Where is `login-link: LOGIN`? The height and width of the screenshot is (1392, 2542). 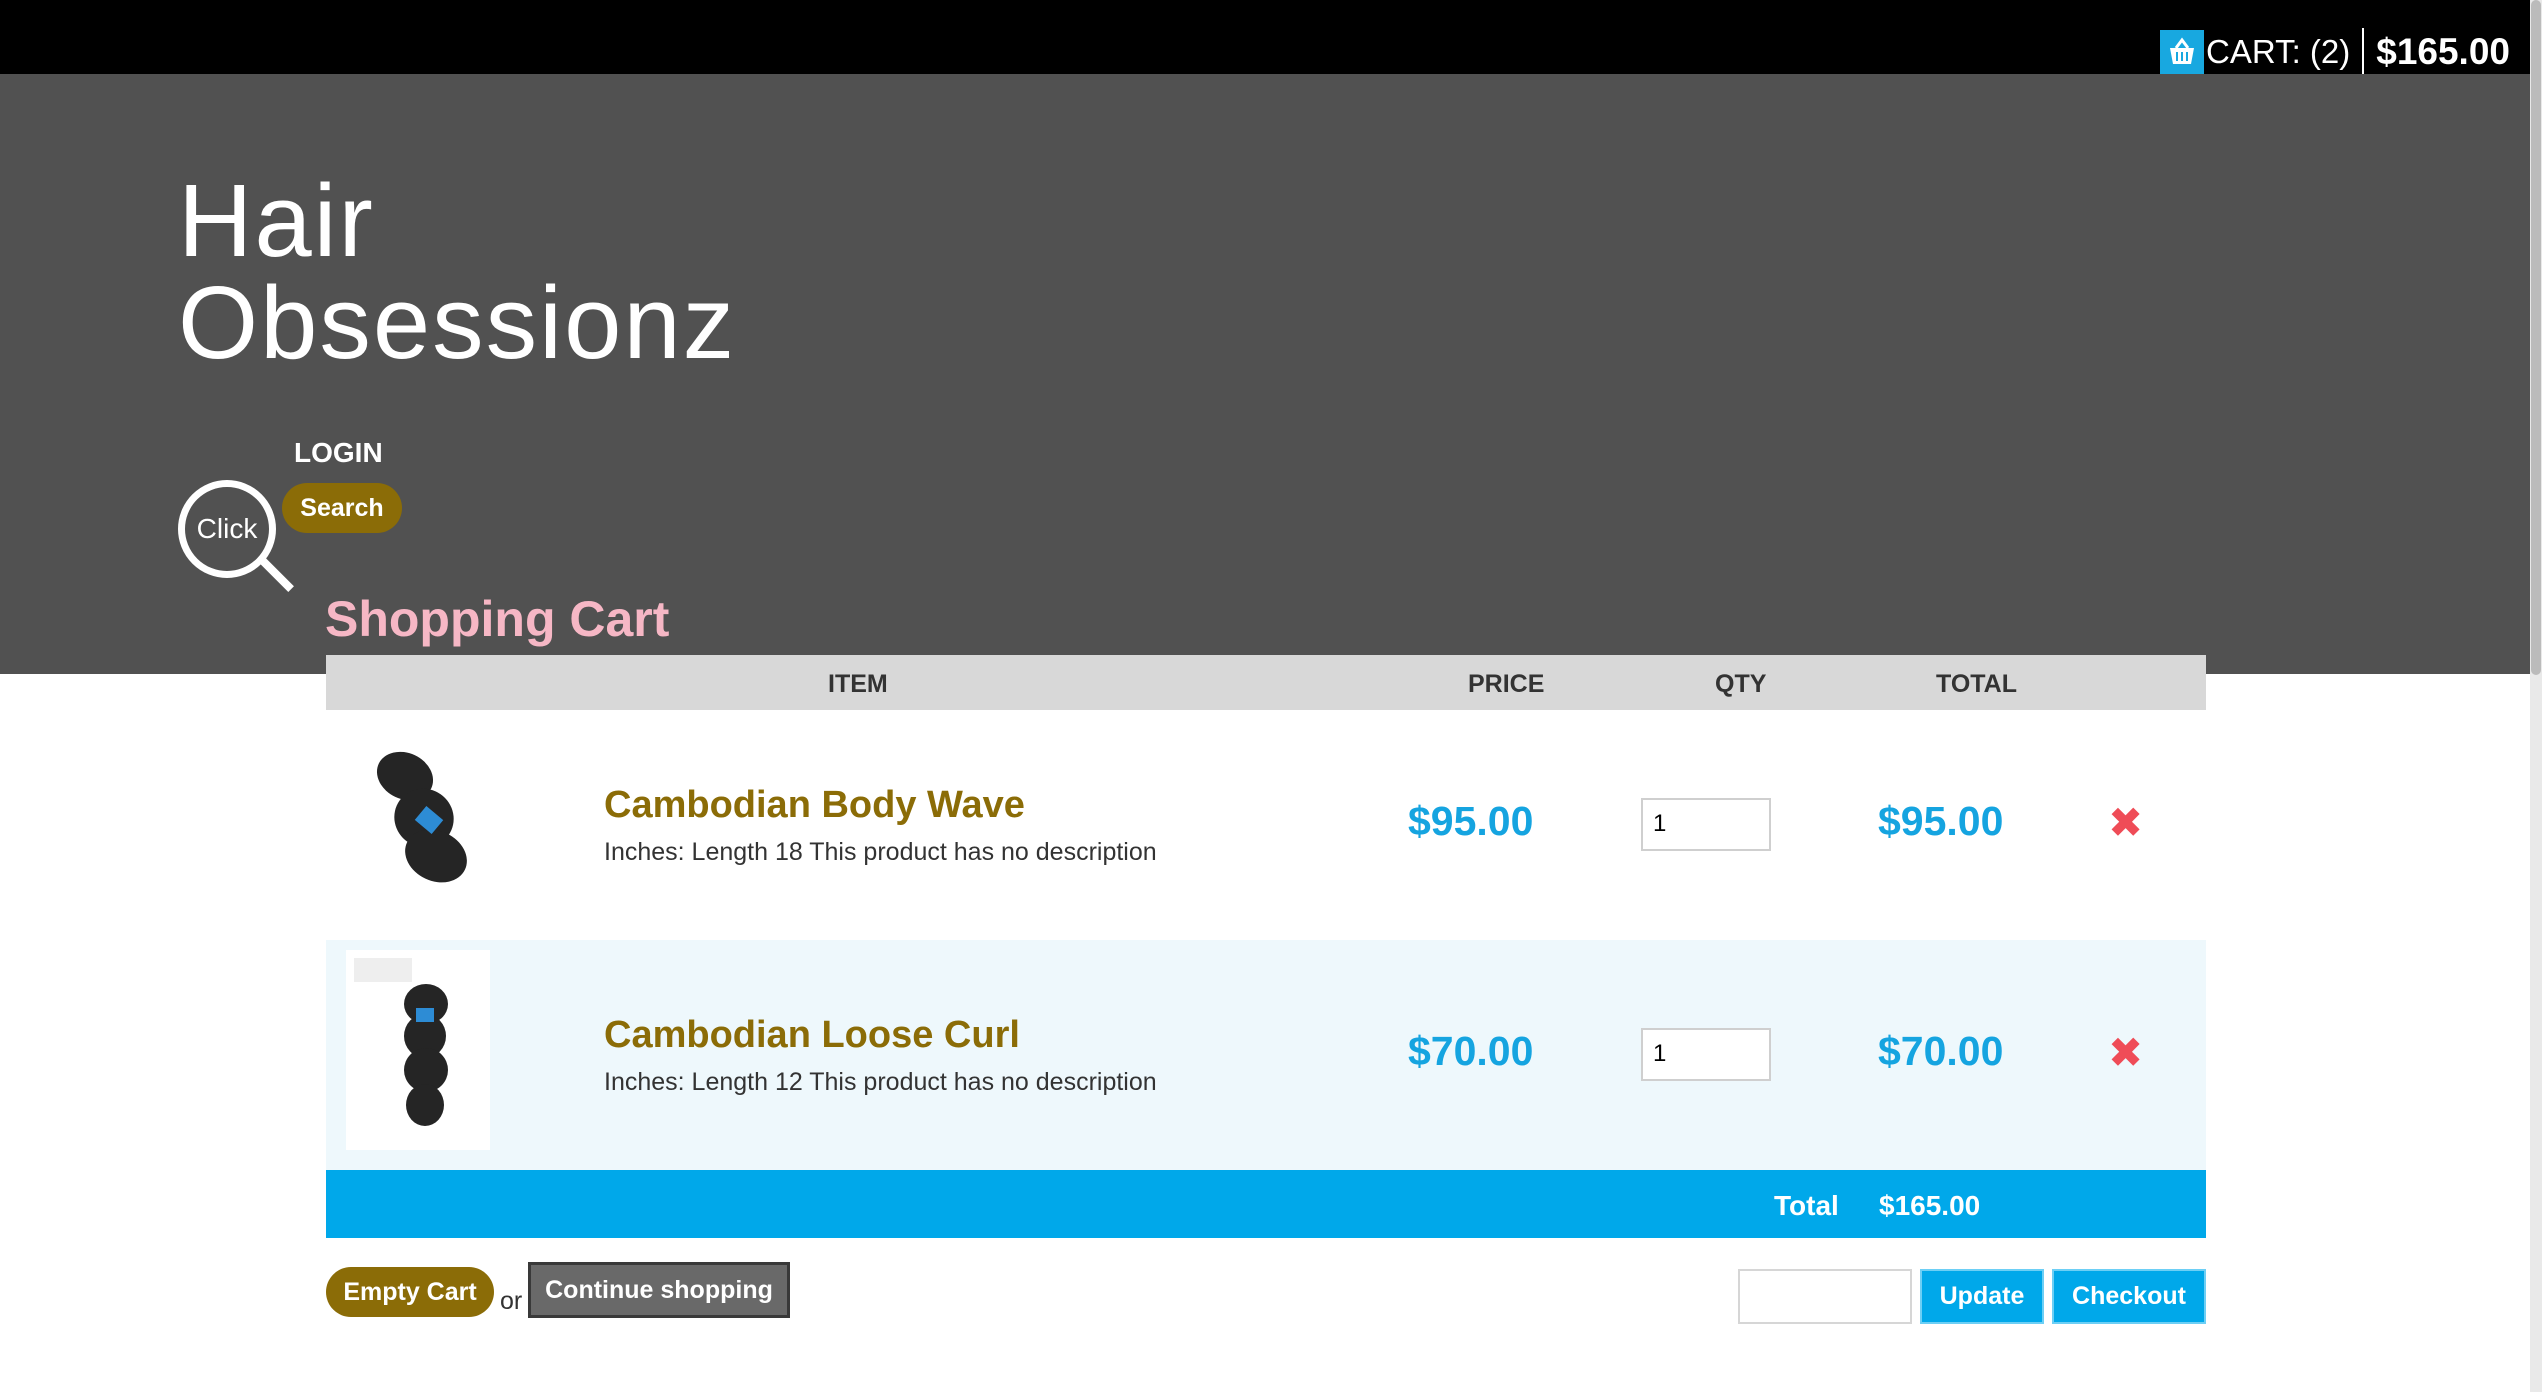
login-link: LOGIN is located at coordinates (338, 453).